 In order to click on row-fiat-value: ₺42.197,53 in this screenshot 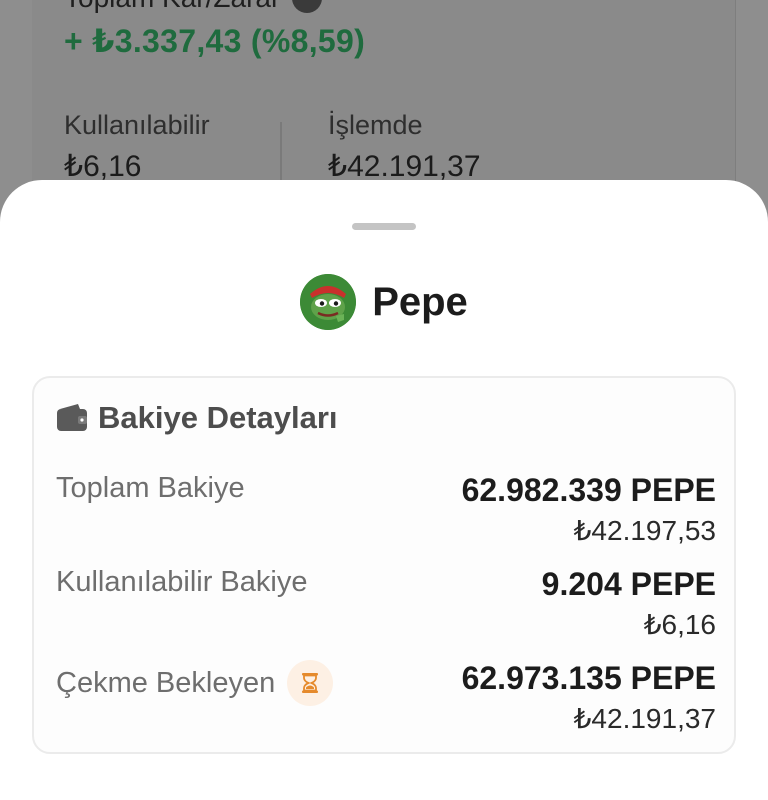, I will do `click(644, 530)`.